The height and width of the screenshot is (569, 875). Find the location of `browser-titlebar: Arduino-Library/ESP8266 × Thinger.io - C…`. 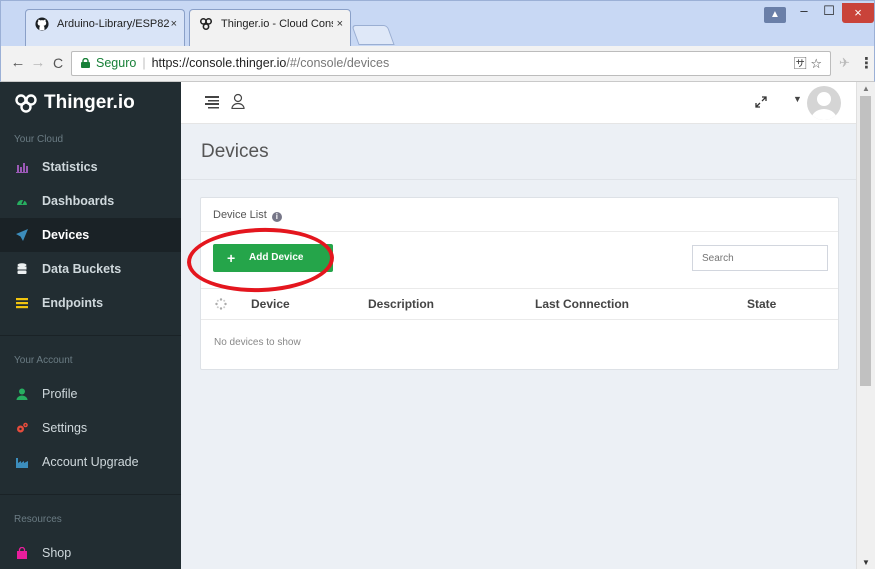

browser-titlebar: Arduino-Library/ESP8266 × Thinger.io - C… is located at coordinates (437, 23).